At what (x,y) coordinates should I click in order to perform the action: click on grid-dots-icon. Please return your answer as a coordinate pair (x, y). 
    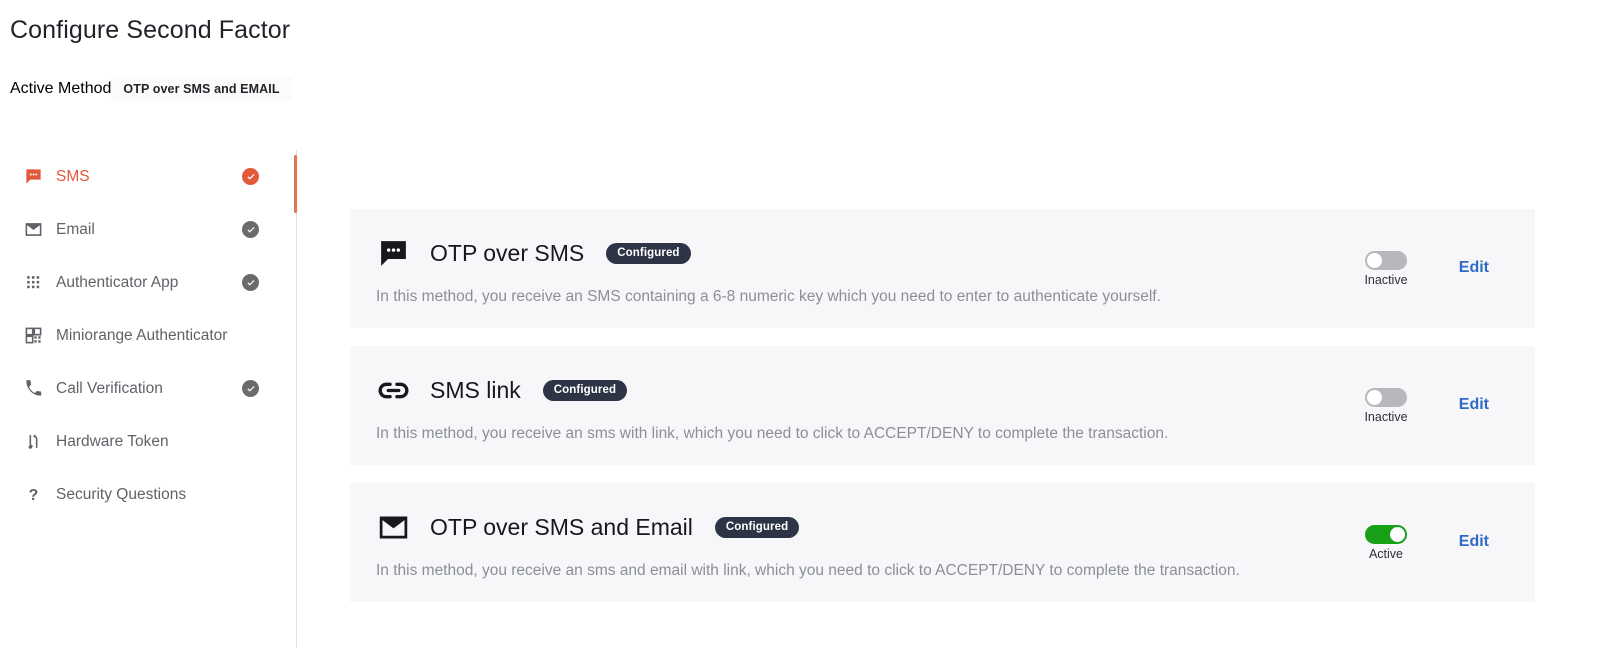
    Looking at the image, I should click on (33, 283).